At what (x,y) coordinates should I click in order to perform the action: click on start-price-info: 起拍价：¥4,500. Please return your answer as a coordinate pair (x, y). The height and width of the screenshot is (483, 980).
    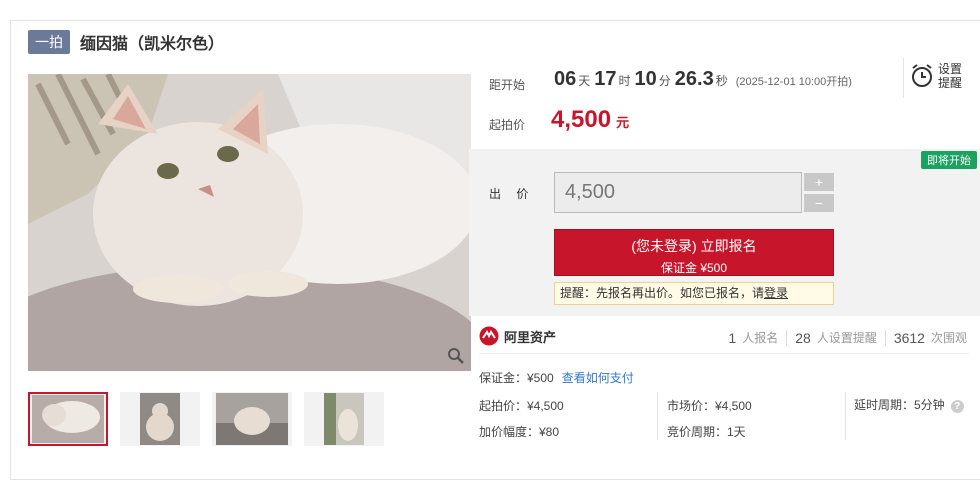
    Looking at the image, I should click on (521, 406).